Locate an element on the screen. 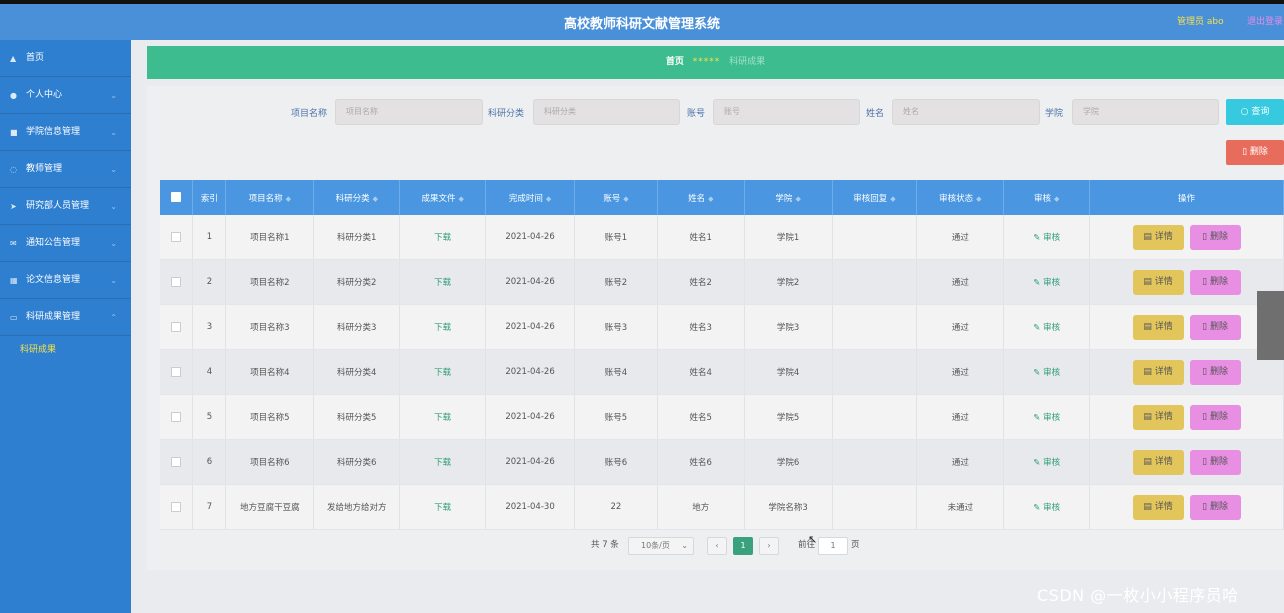  sidebar-subitem-research-results: 科研成果 is located at coordinates (65, 350).